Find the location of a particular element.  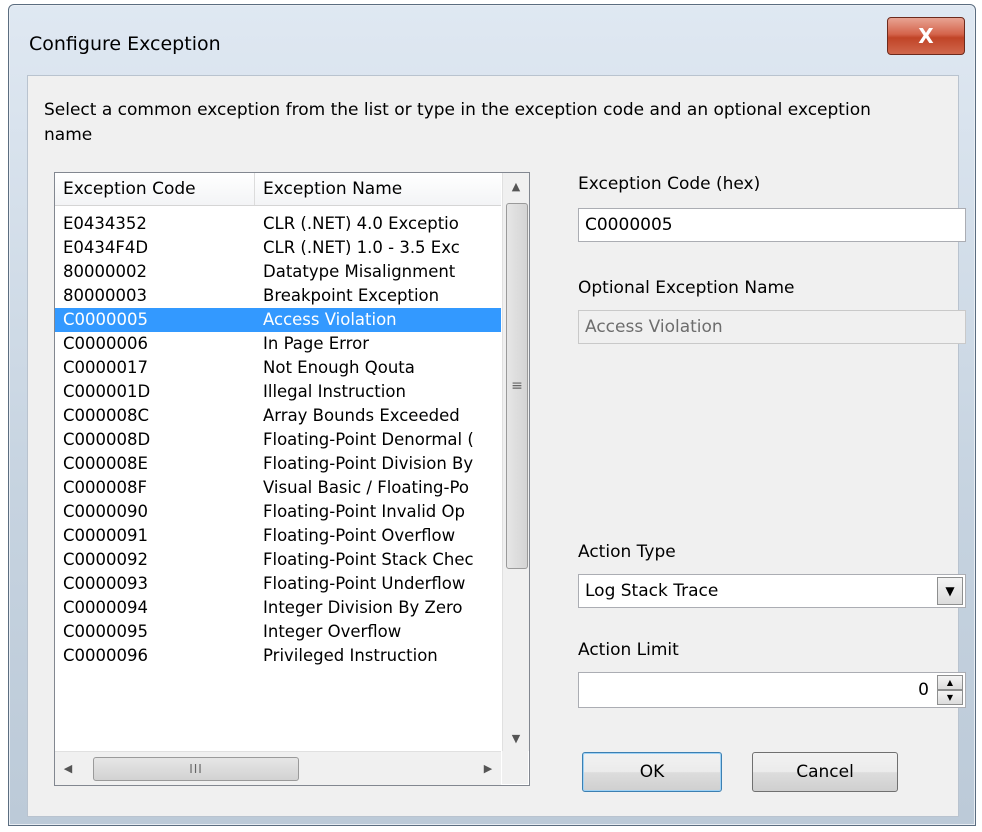

exception-name-cell: In Page Error is located at coordinates (316, 343).